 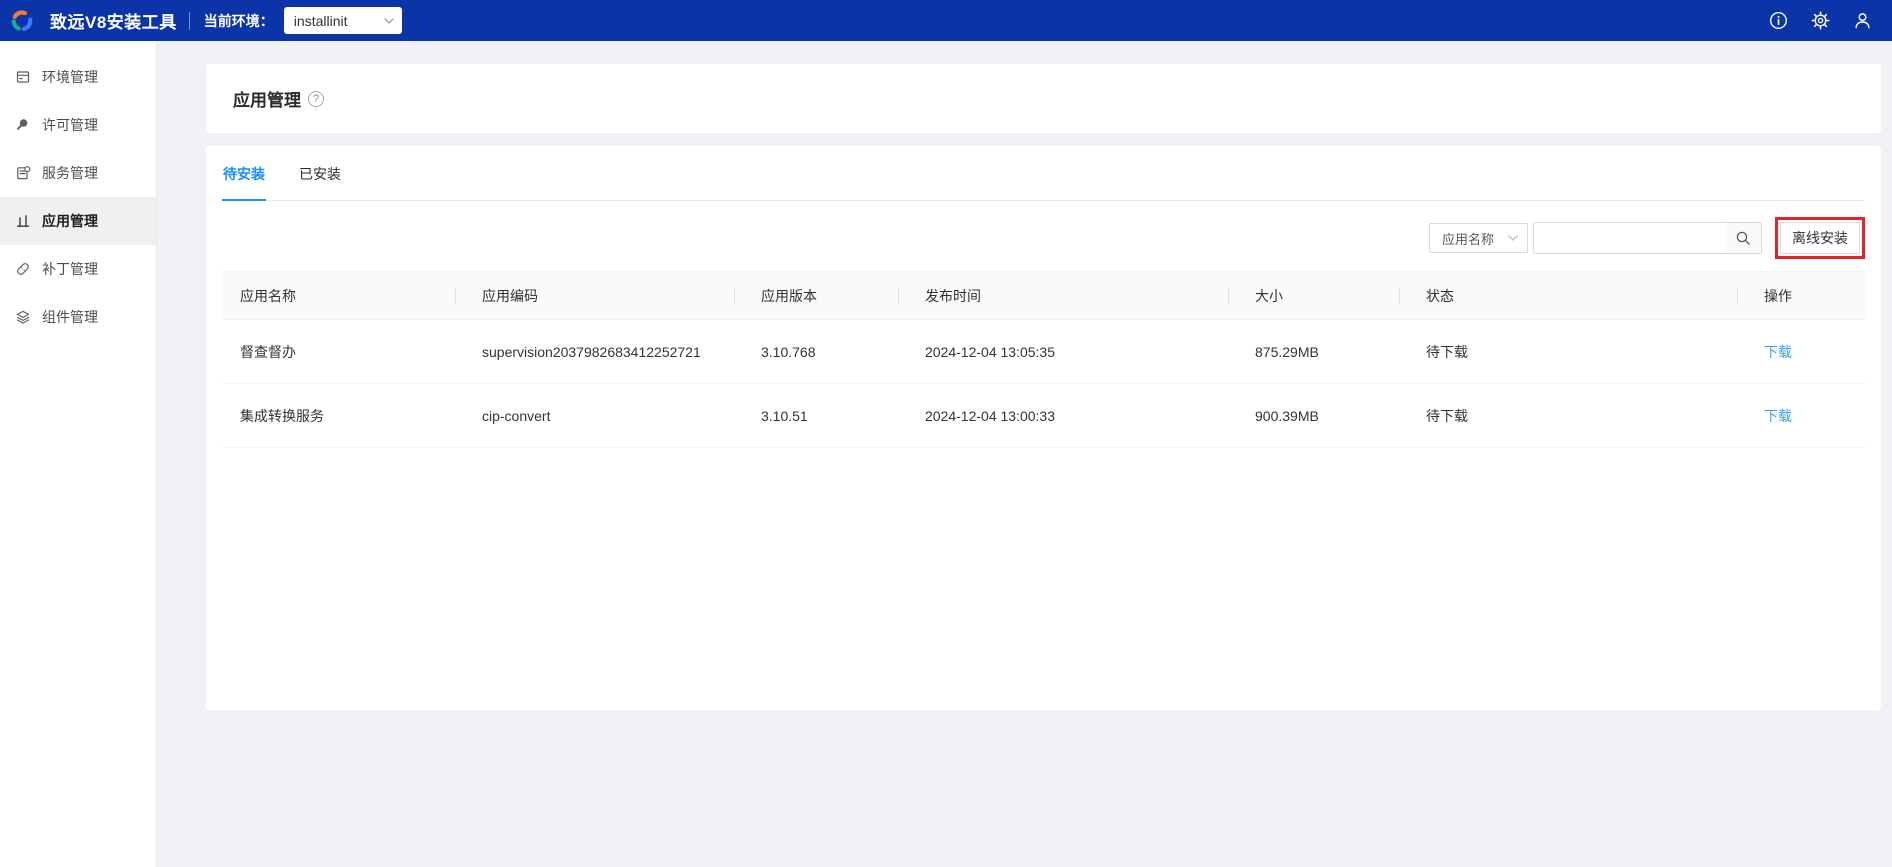 I want to click on sidebar-item-label: 补丁管理, so click(x=70, y=269).